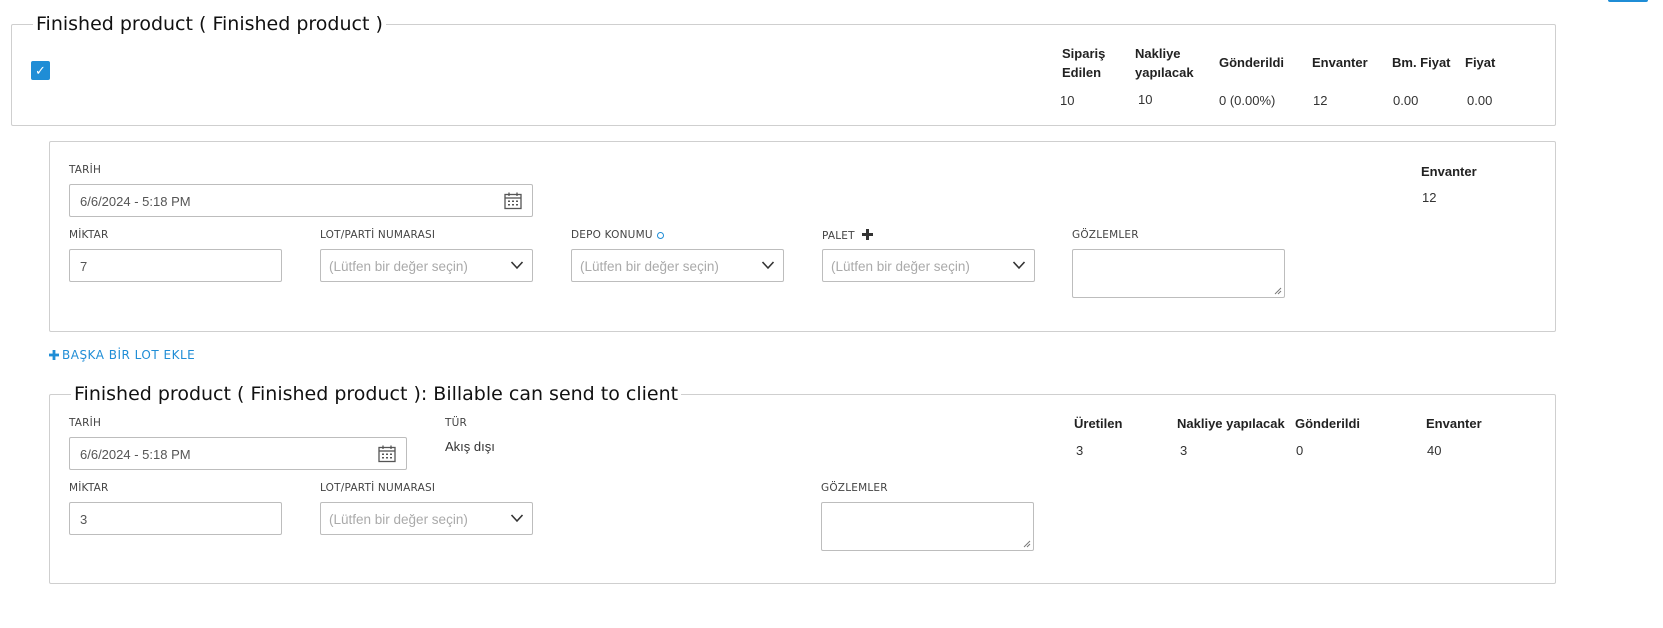  Describe the element at coordinates (1247, 100) in the screenshot. I see `value-gonderildi: 0 (0.00%)` at that location.